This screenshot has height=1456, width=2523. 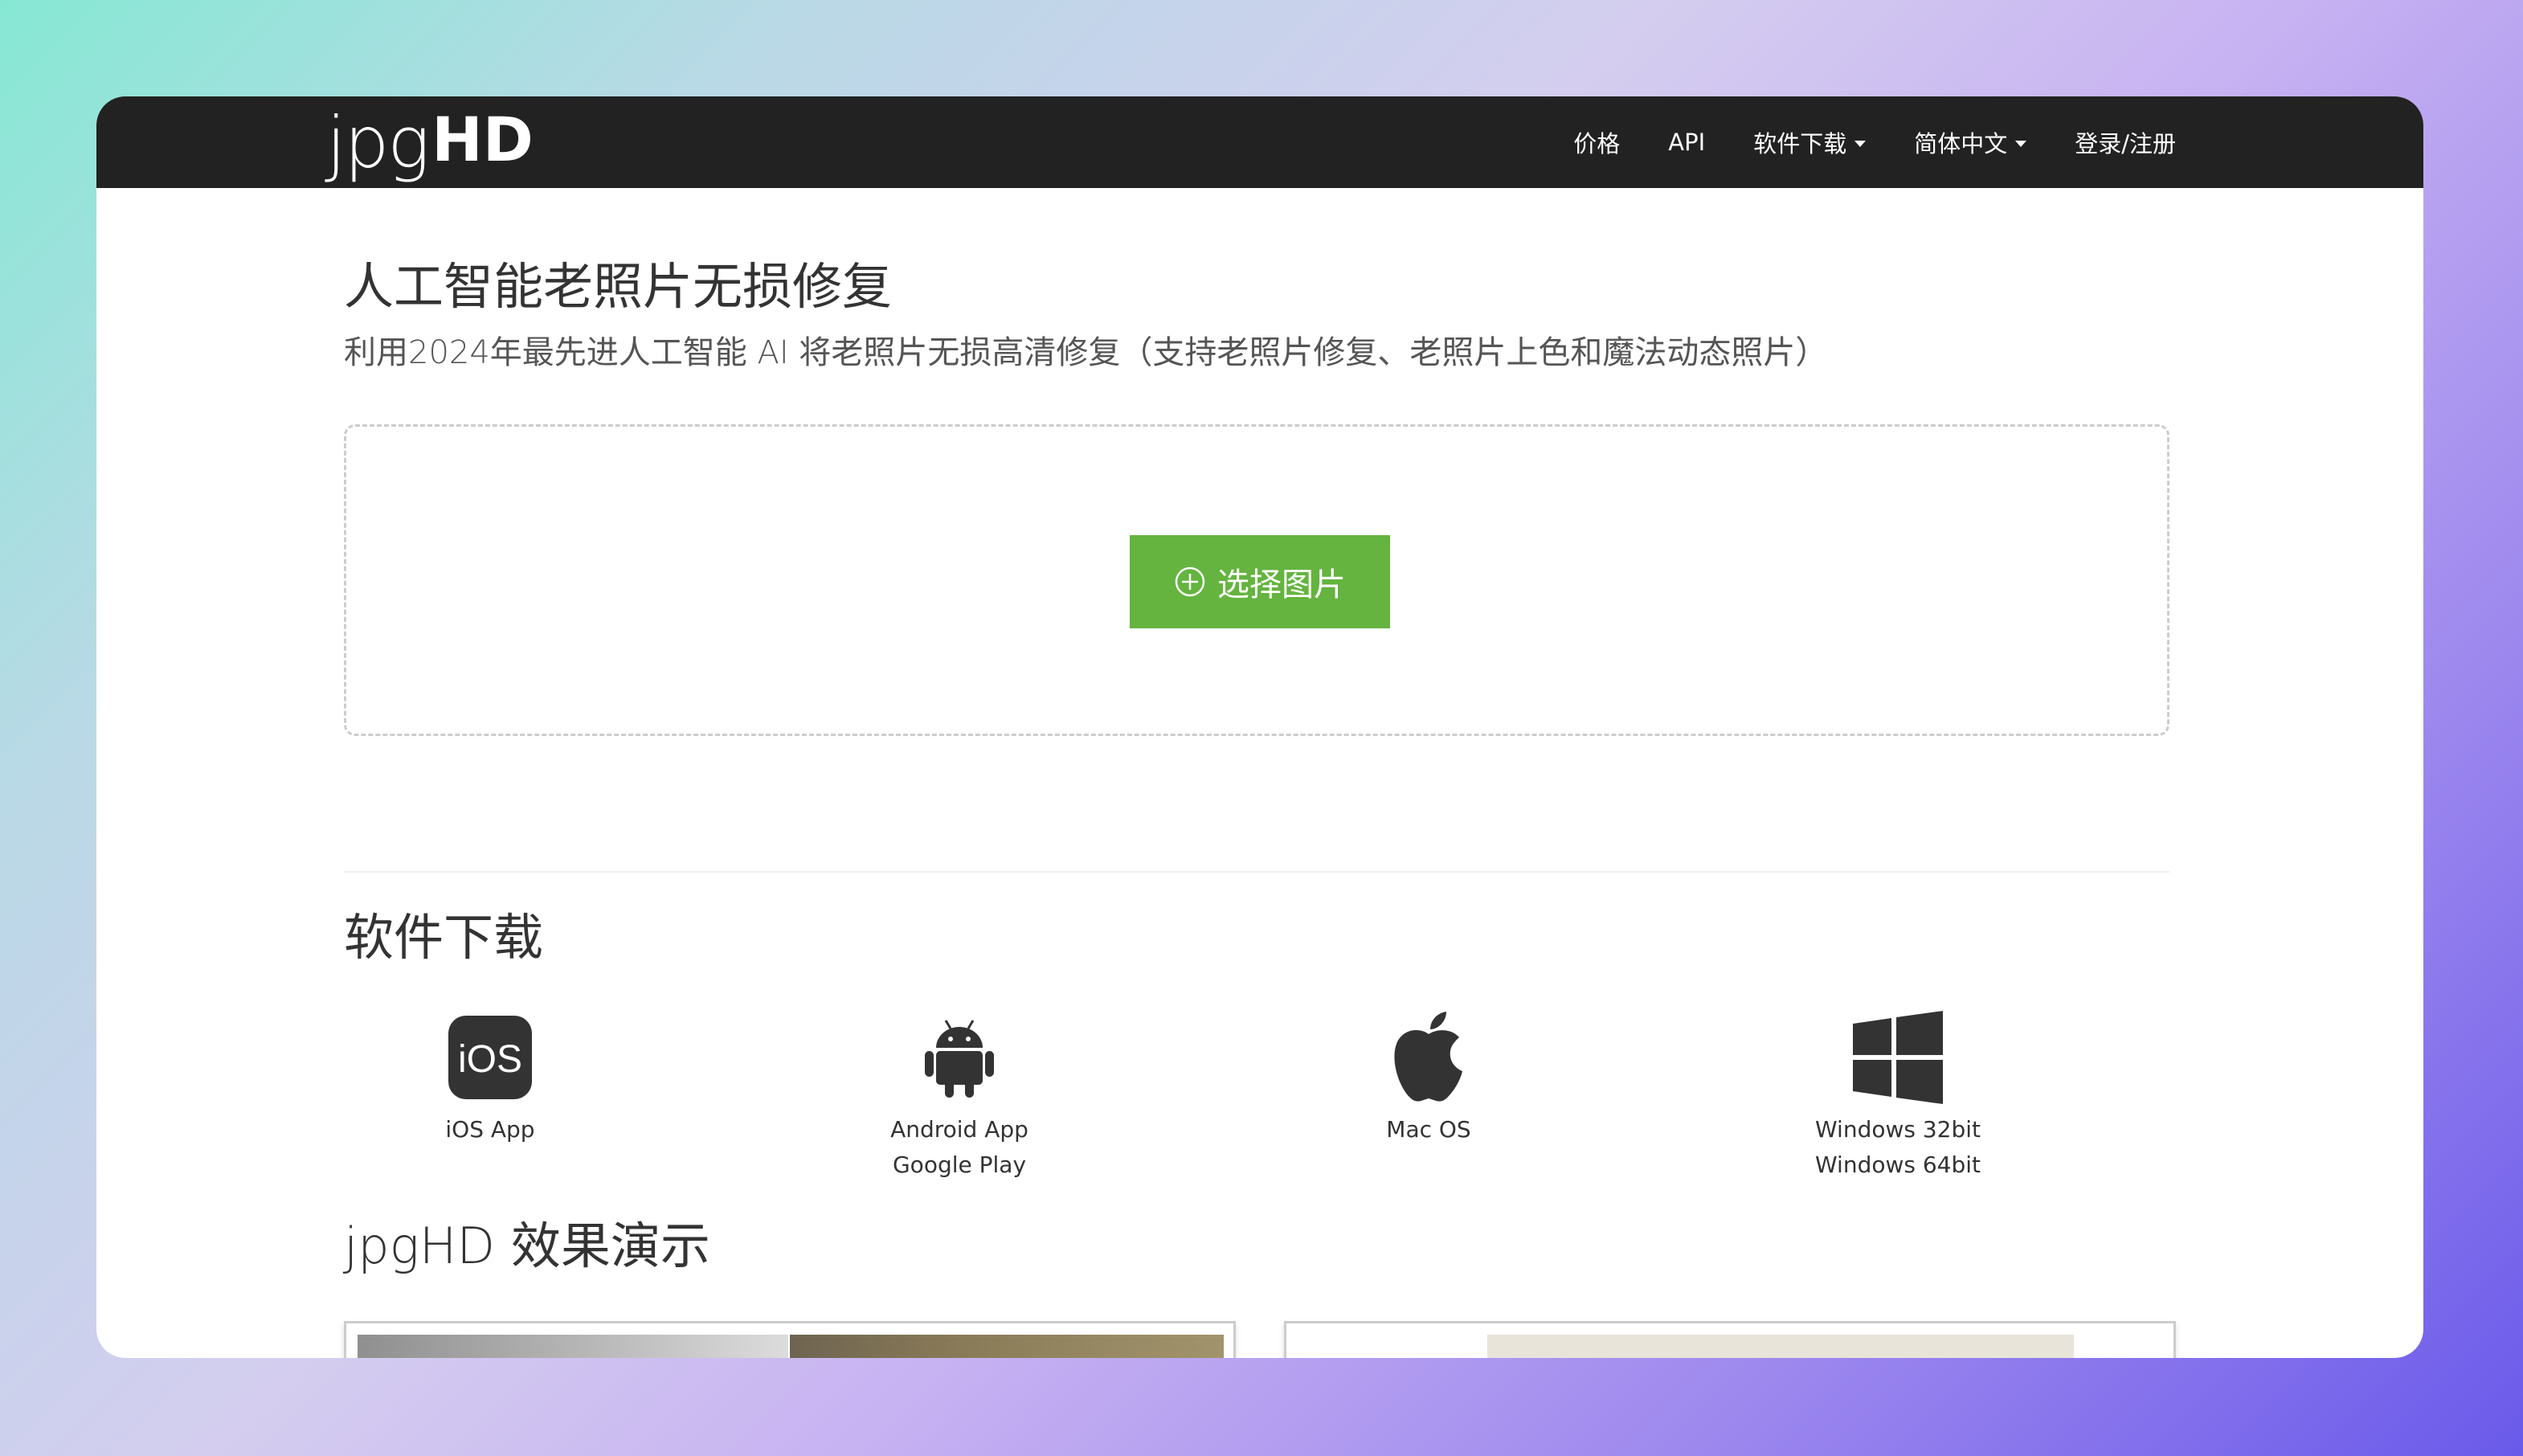 What do you see at coordinates (619, 286) in the screenshot?
I see `page-title: 人工智能老照片无损修复` at bounding box center [619, 286].